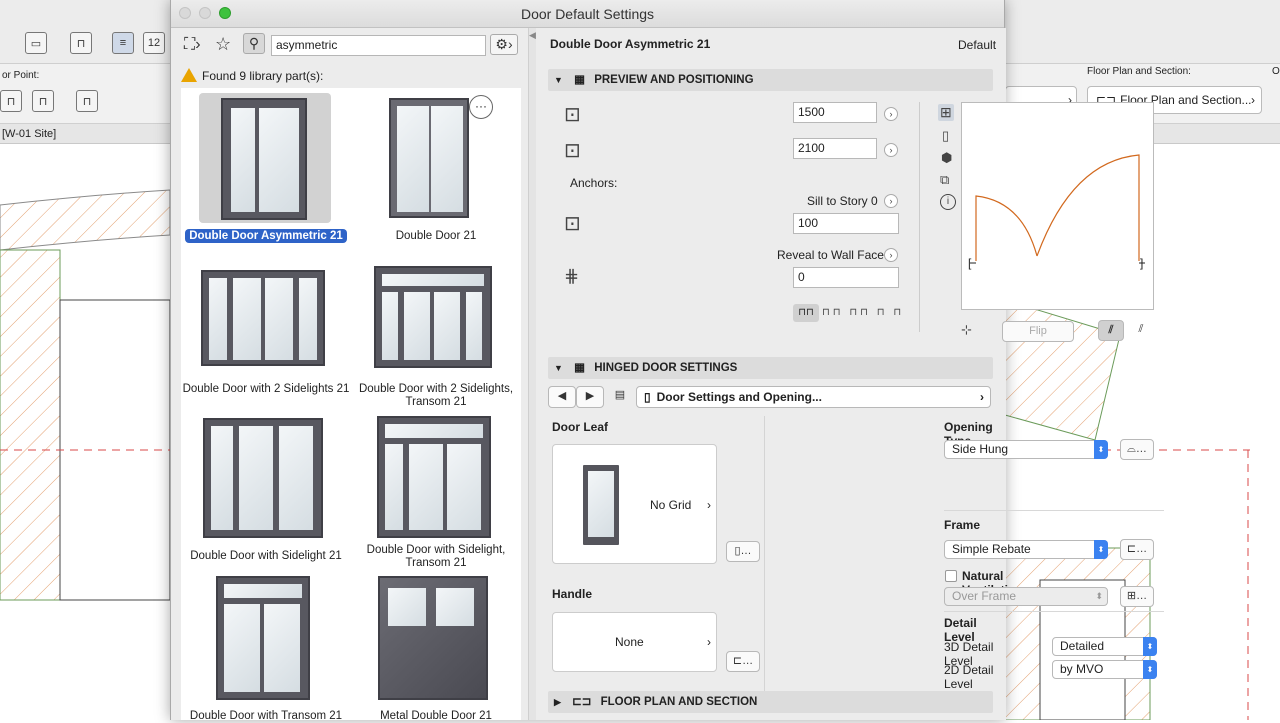 This screenshot has height=723, width=1280. I want to click on door-plan-preview: [ ], so click(1056, 212).